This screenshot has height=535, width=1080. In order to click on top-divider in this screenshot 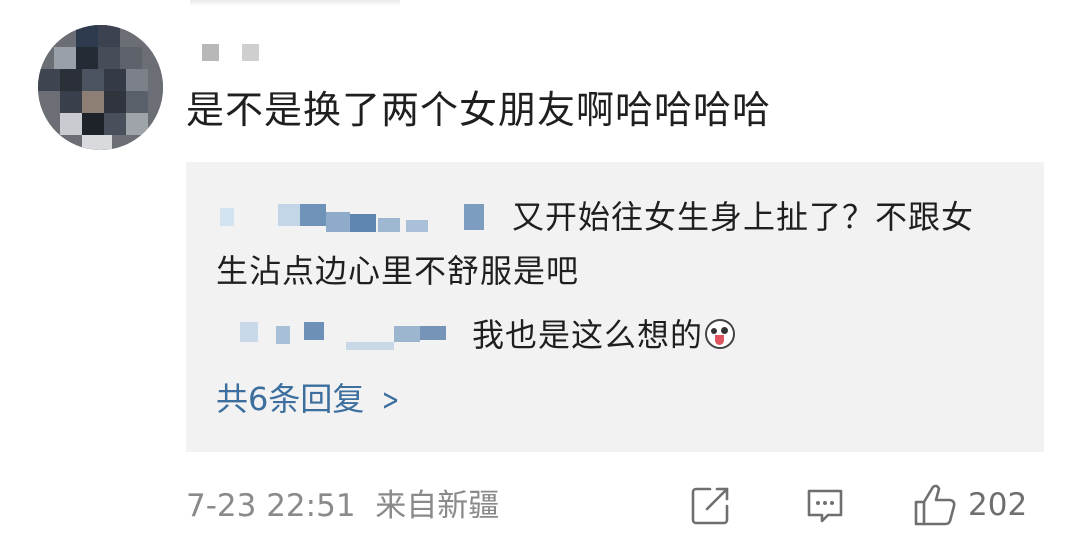, I will do `click(295, 3)`.